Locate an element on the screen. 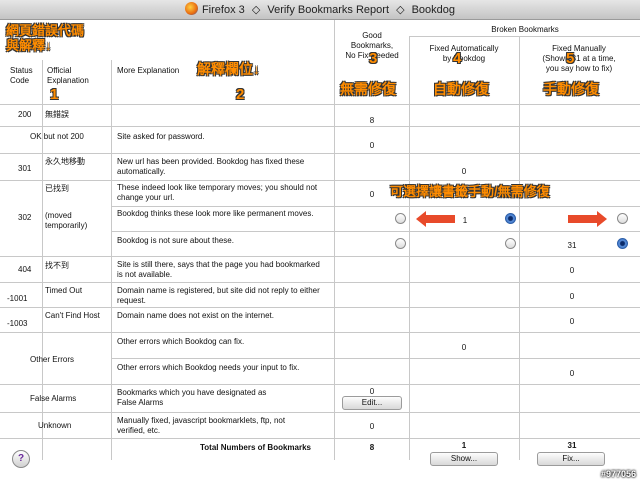  row-302-auto-b: 1 is located at coordinates (465, 220).